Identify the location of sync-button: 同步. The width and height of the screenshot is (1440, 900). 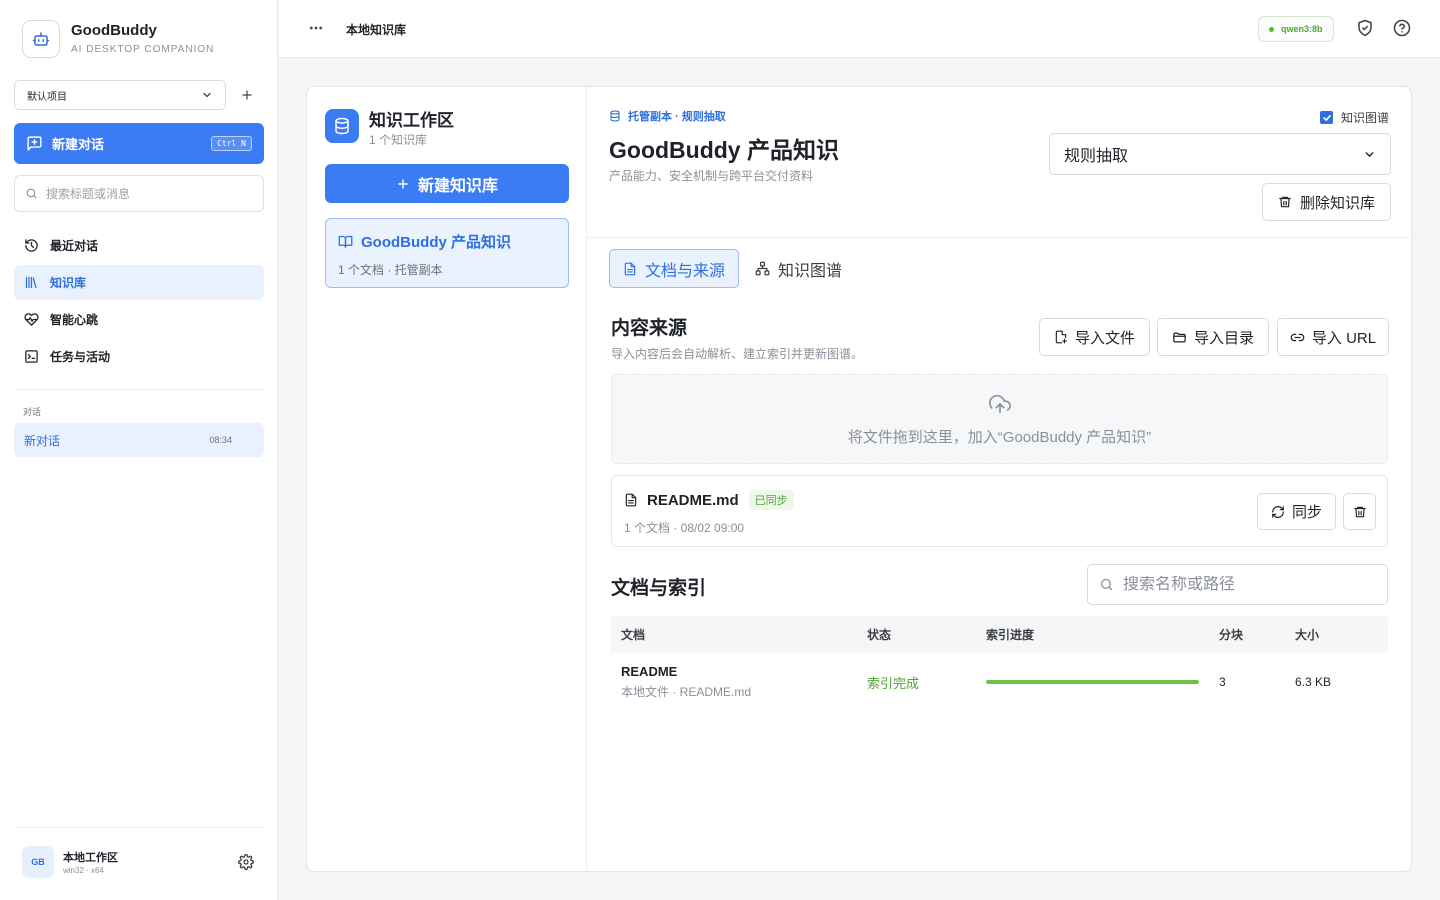
(1296, 511).